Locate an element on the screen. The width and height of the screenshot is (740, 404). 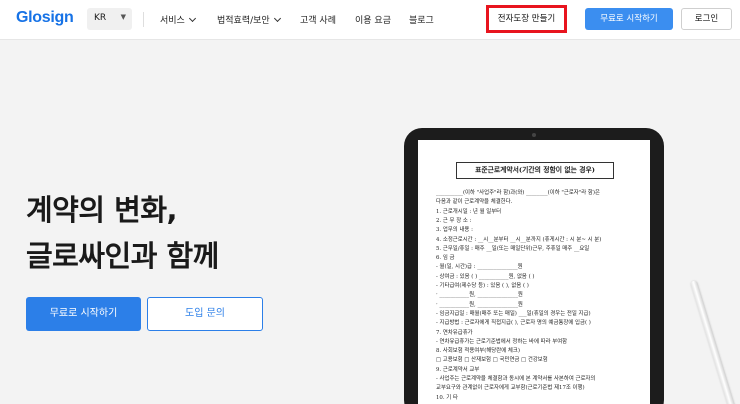
nav-legal-security: 법적효력/보안 is located at coordinates (249, 19).